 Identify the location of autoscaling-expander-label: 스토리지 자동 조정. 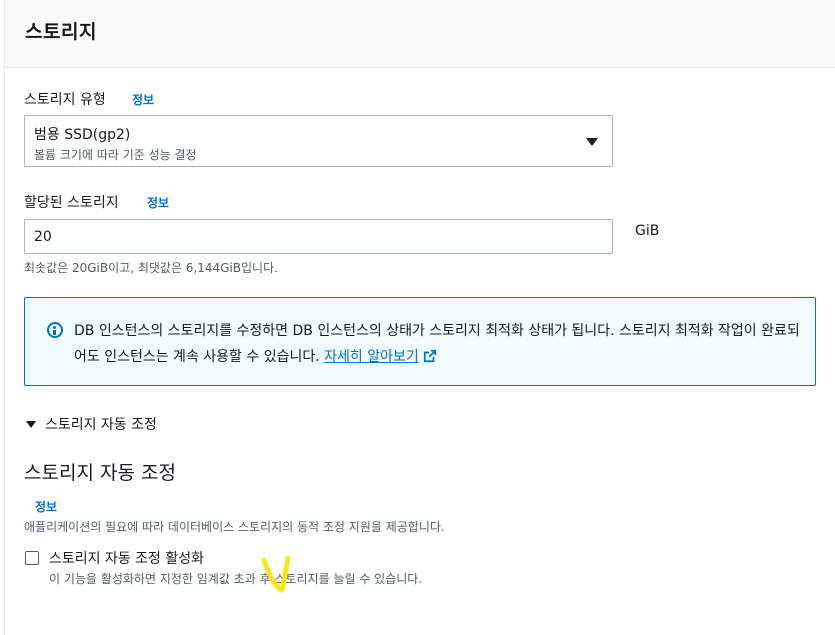
(101, 425).